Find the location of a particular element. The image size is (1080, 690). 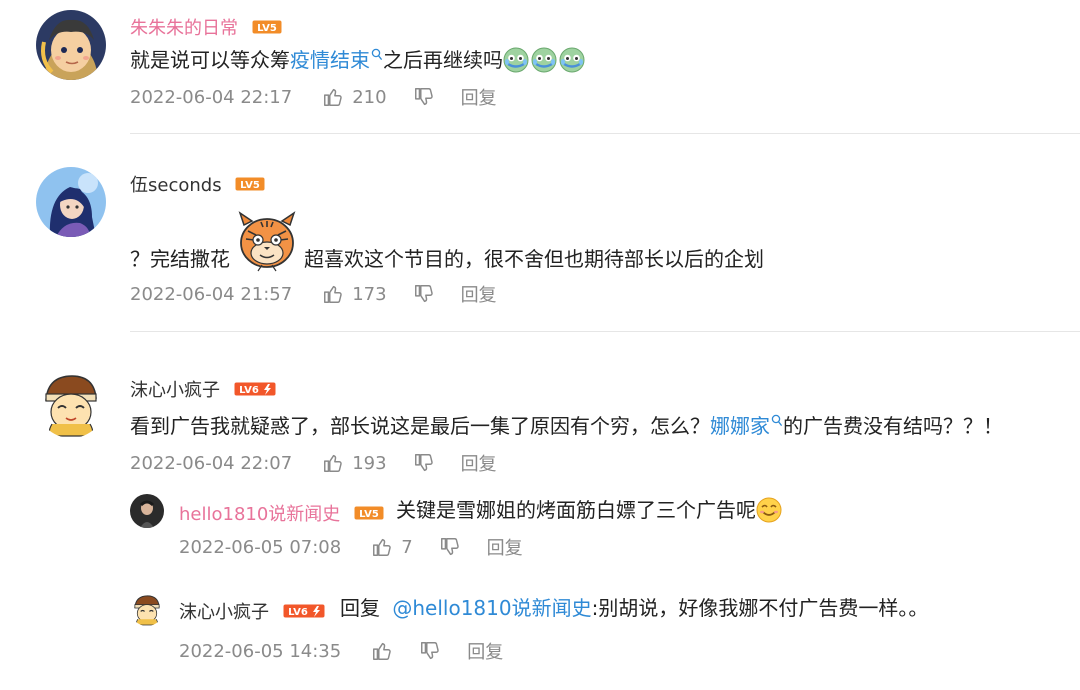

like-button: 193 is located at coordinates (354, 463).